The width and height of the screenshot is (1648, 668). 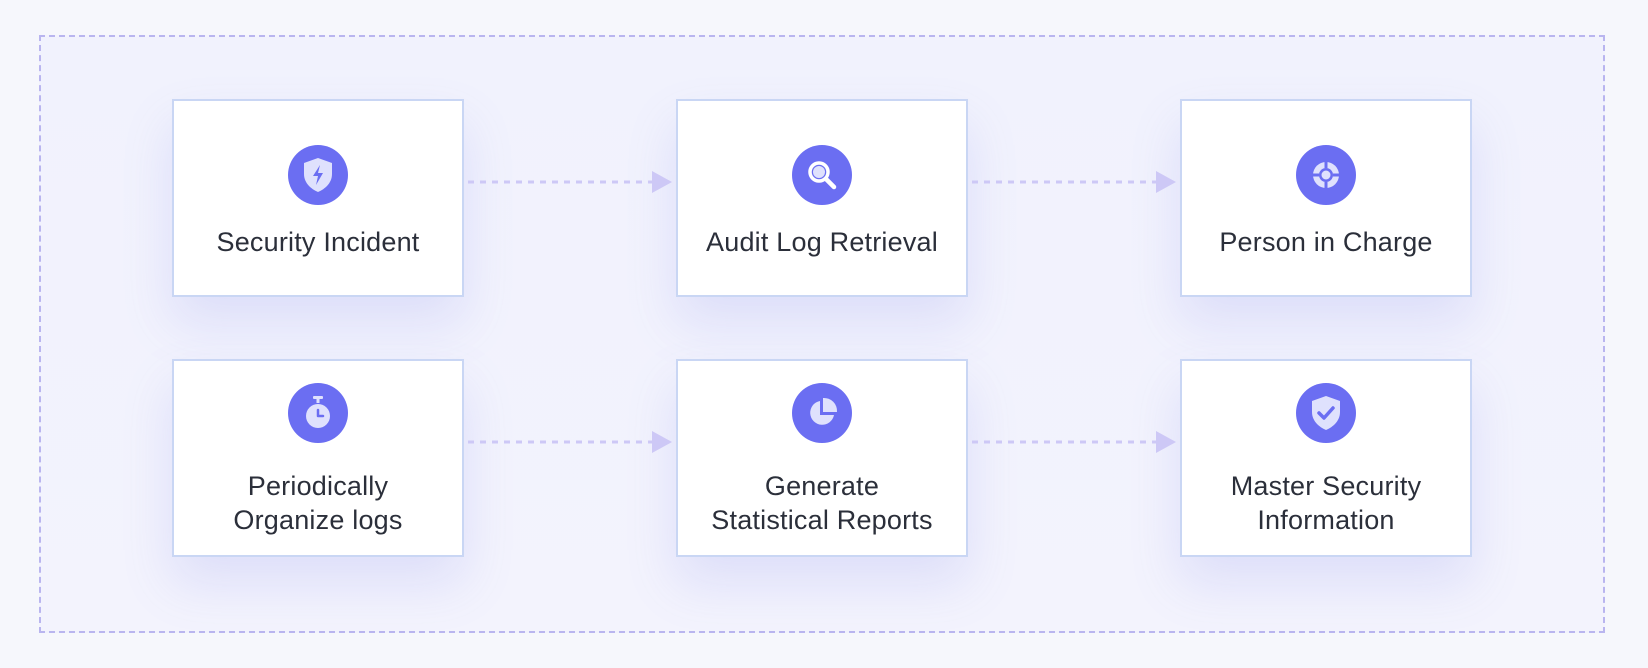 What do you see at coordinates (1326, 175) in the screenshot?
I see `target-icon` at bounding box center [1326, 175].